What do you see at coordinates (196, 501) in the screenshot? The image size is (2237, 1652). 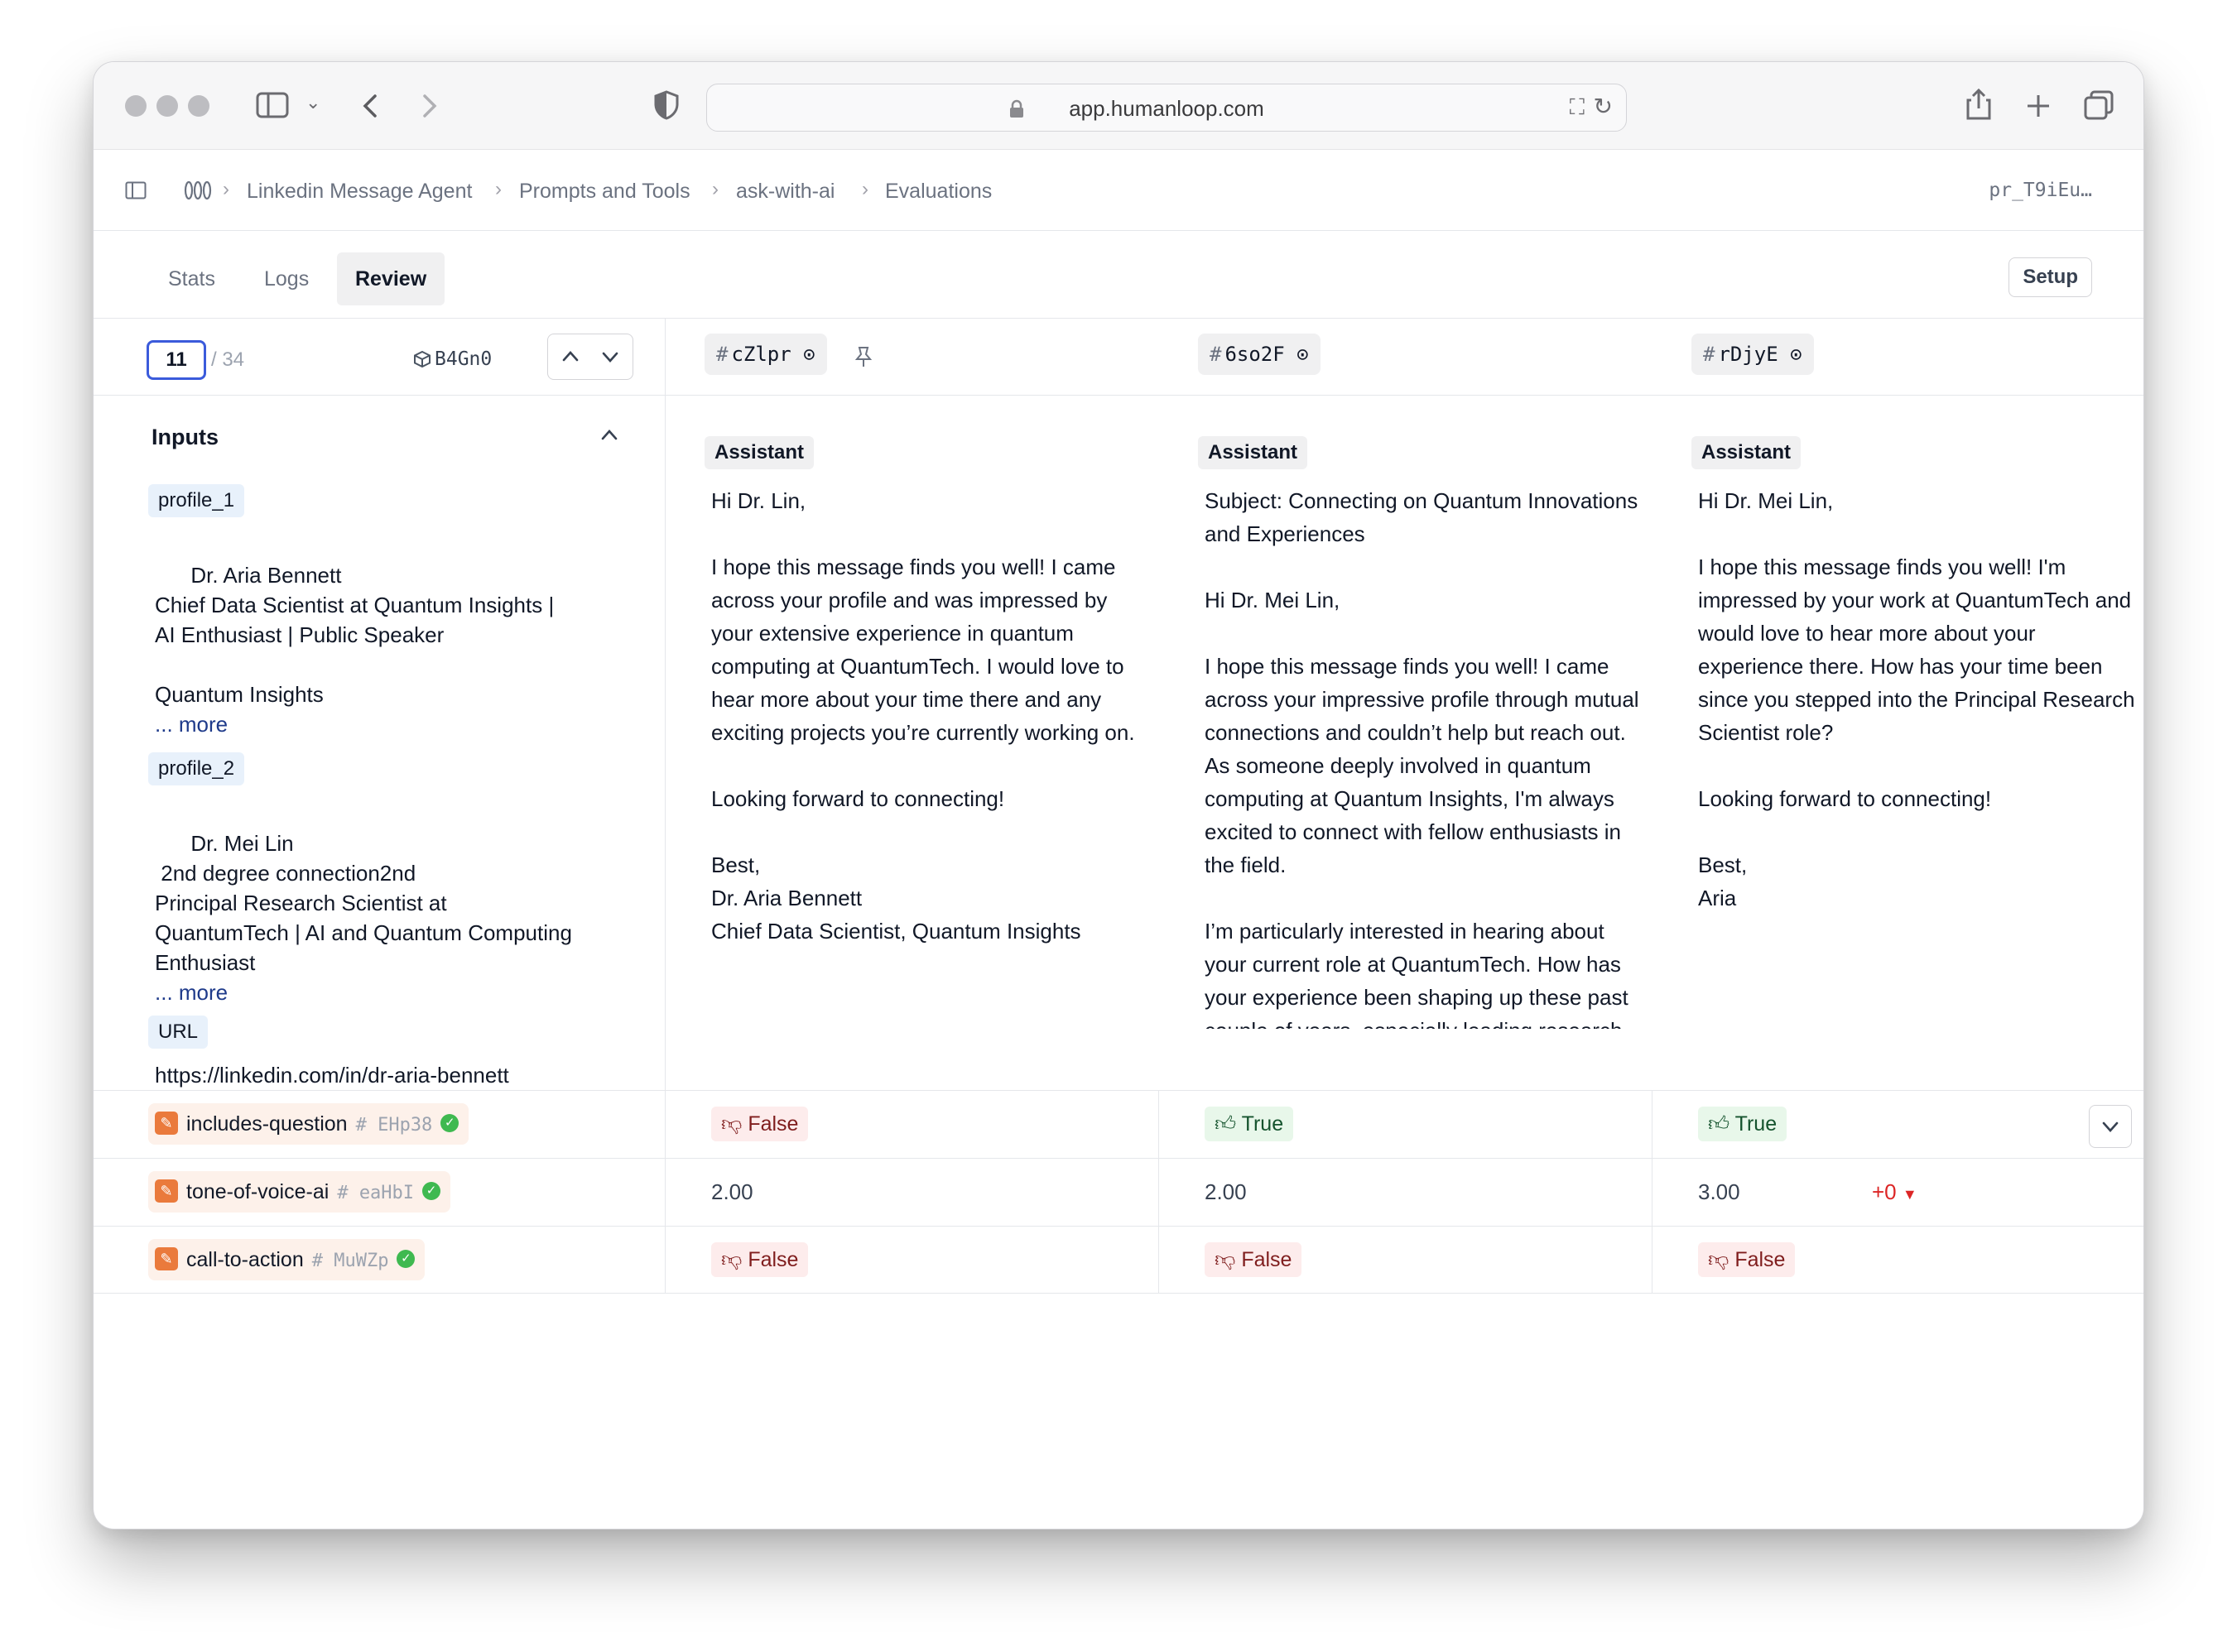 I see `input-label-profile-1: profile_1` at bounding box center [196, 501].